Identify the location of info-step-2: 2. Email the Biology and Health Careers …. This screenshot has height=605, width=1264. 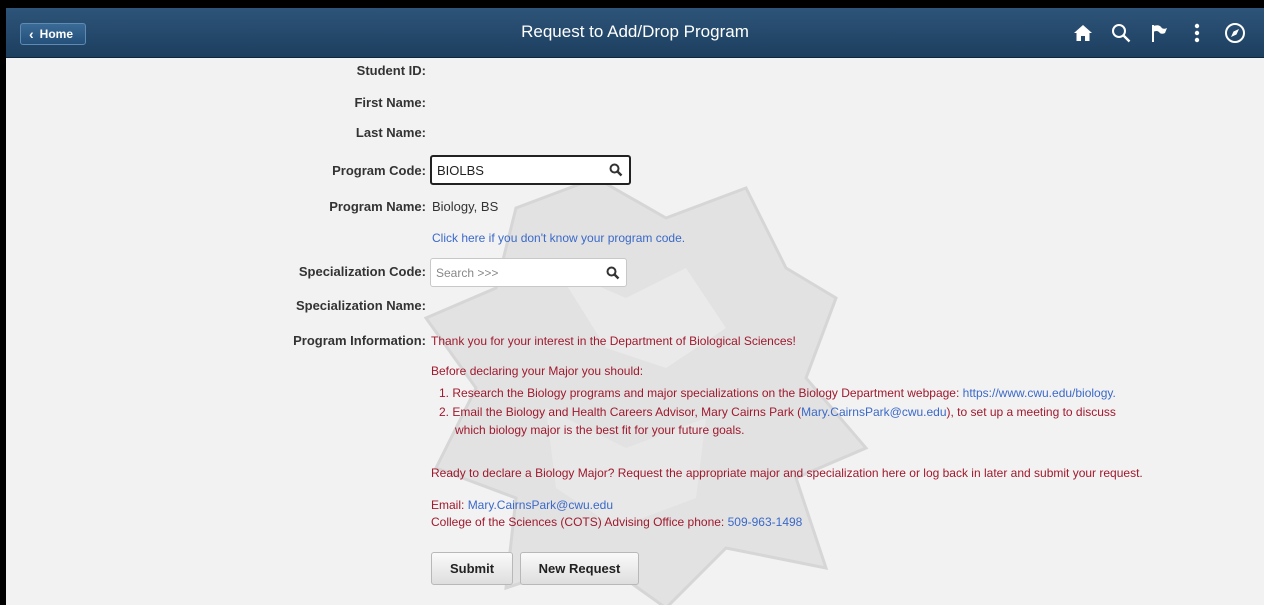
(777, 412).